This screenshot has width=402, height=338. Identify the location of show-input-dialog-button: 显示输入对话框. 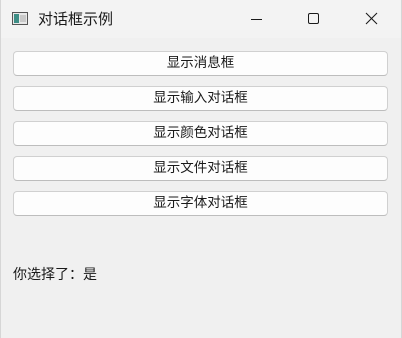
(200, 98).